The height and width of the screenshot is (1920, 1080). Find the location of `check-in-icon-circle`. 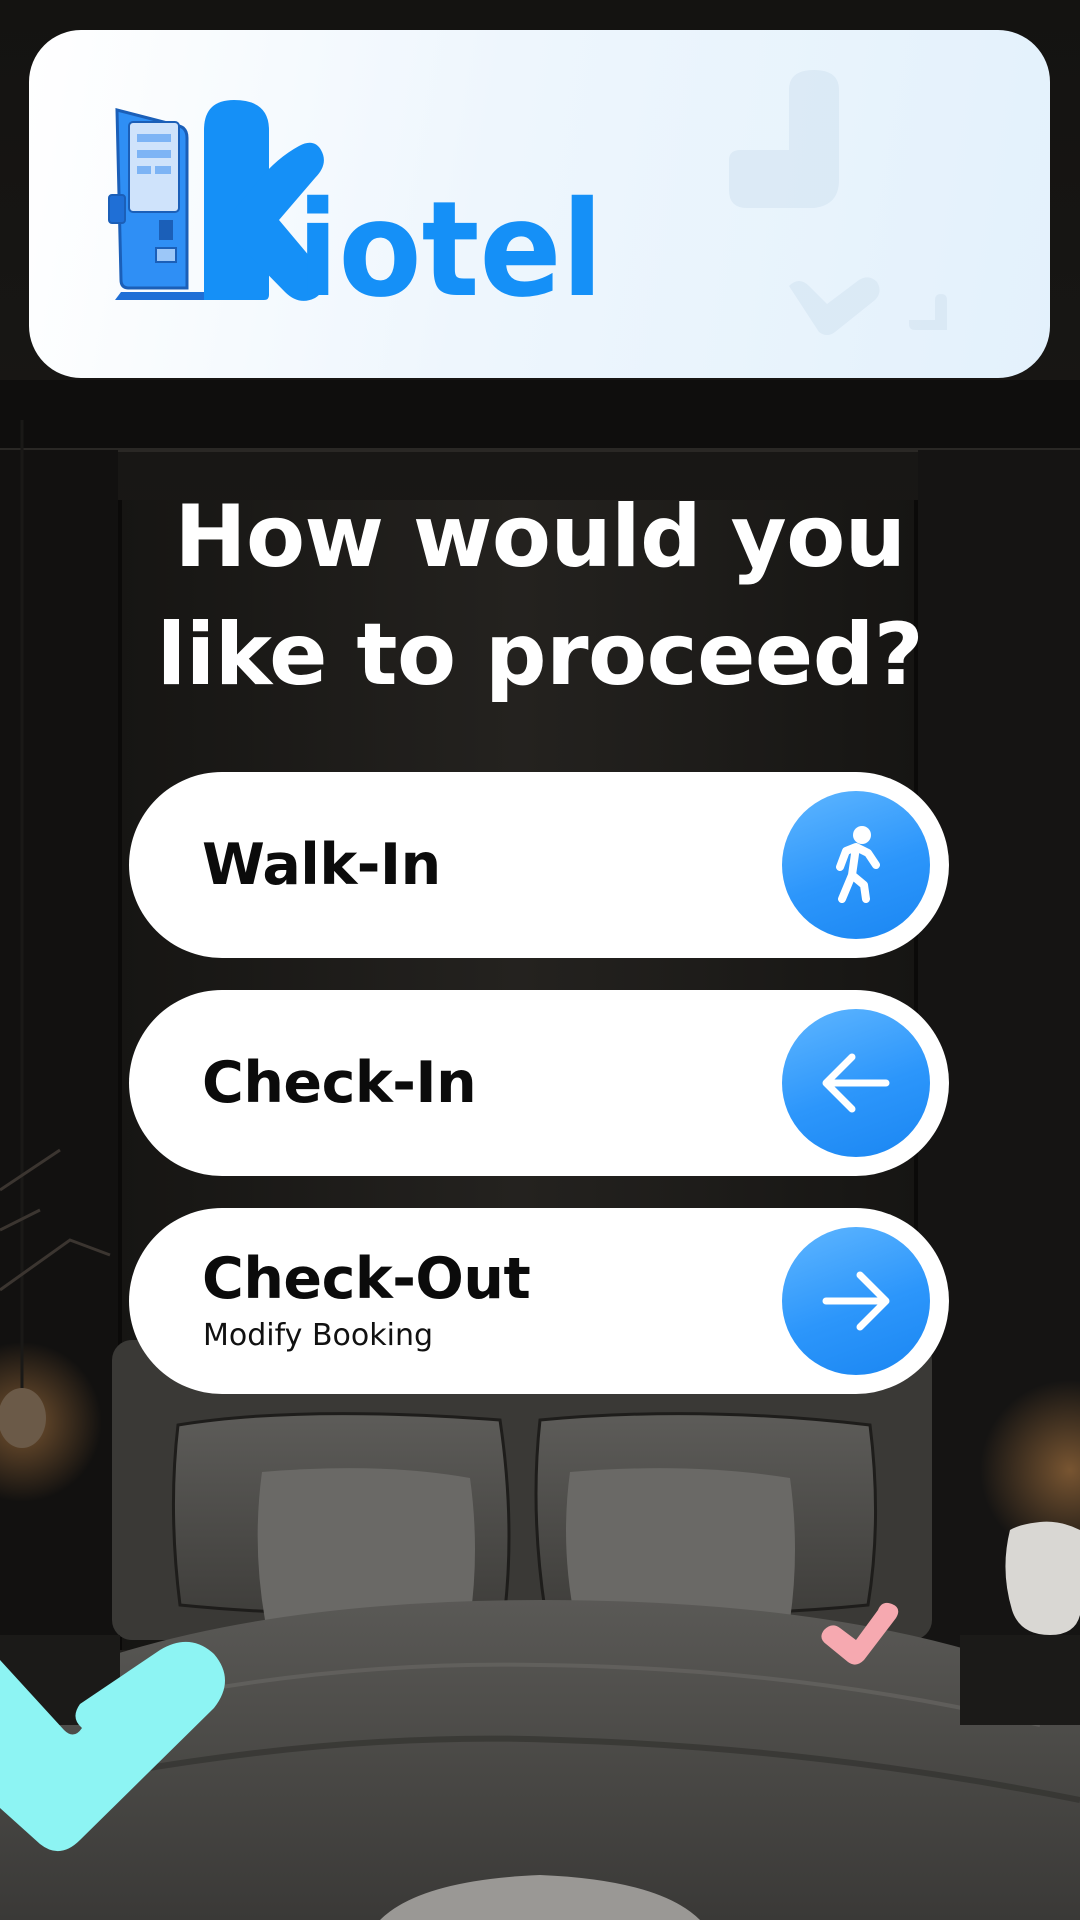

check-in-icon-circle is located at coordinates (856, 1083).